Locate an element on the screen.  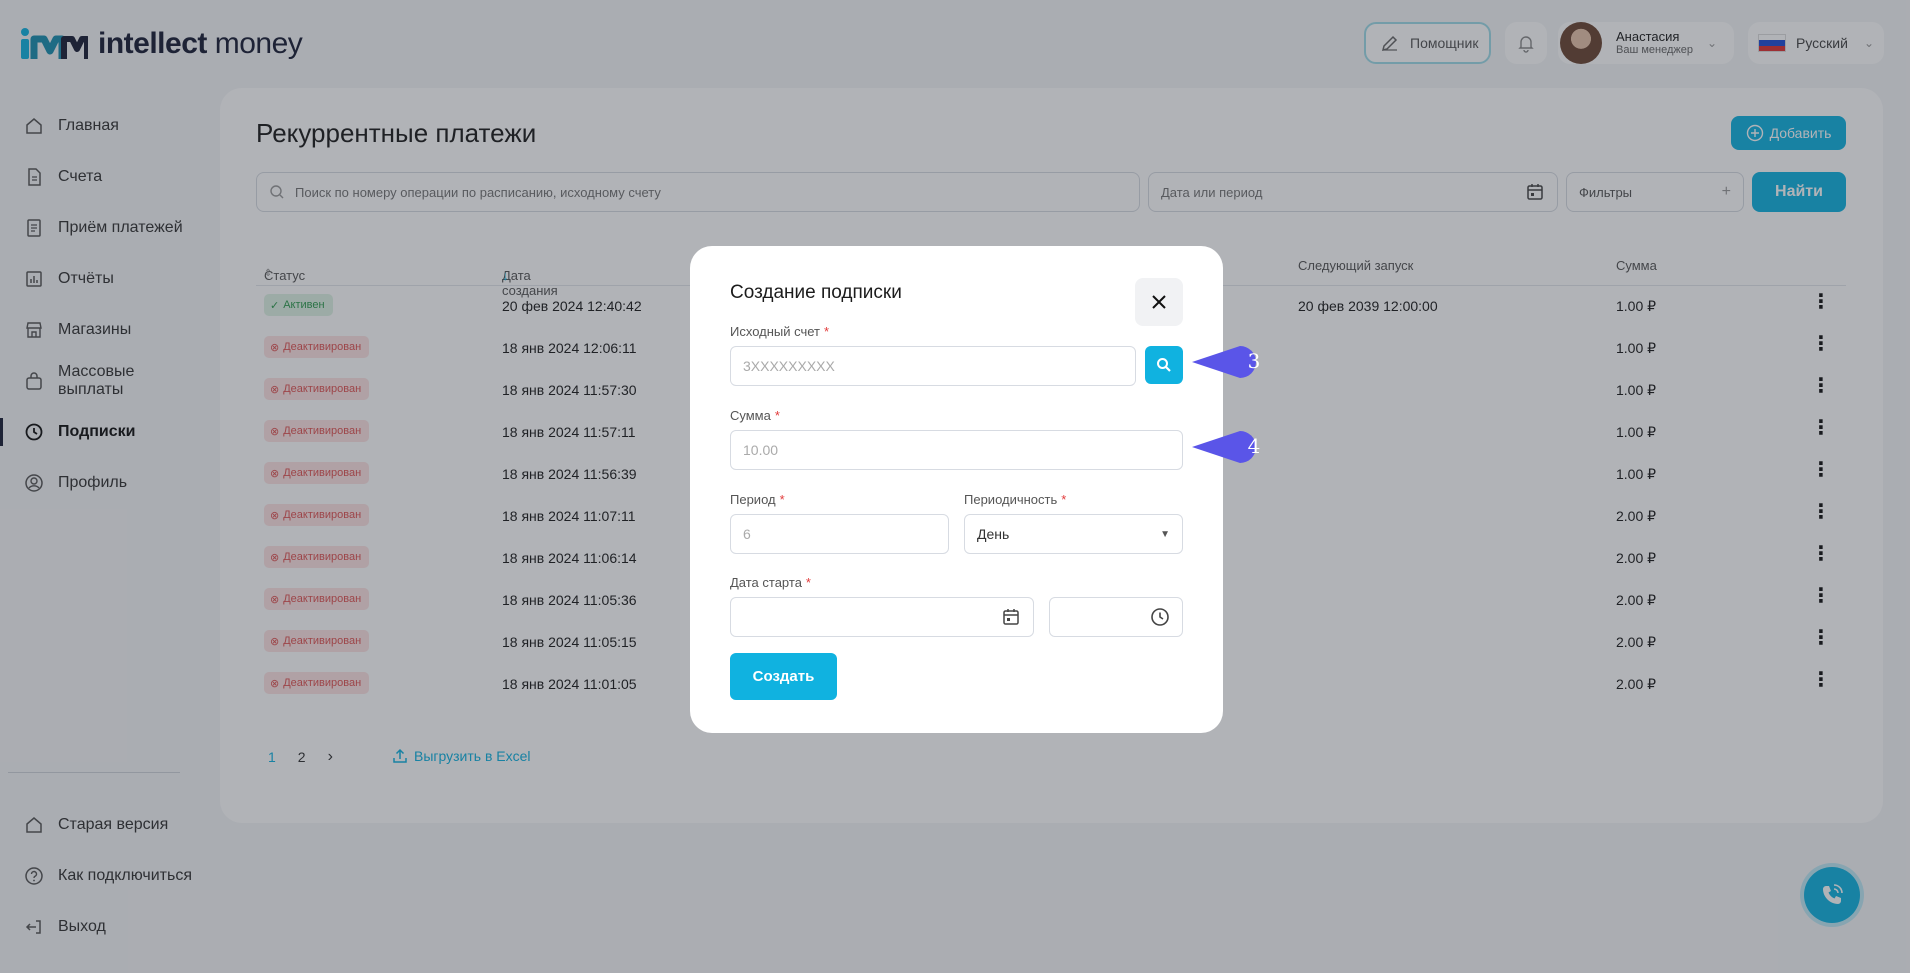
create-button: Создать is located at coordinates (783, 676).